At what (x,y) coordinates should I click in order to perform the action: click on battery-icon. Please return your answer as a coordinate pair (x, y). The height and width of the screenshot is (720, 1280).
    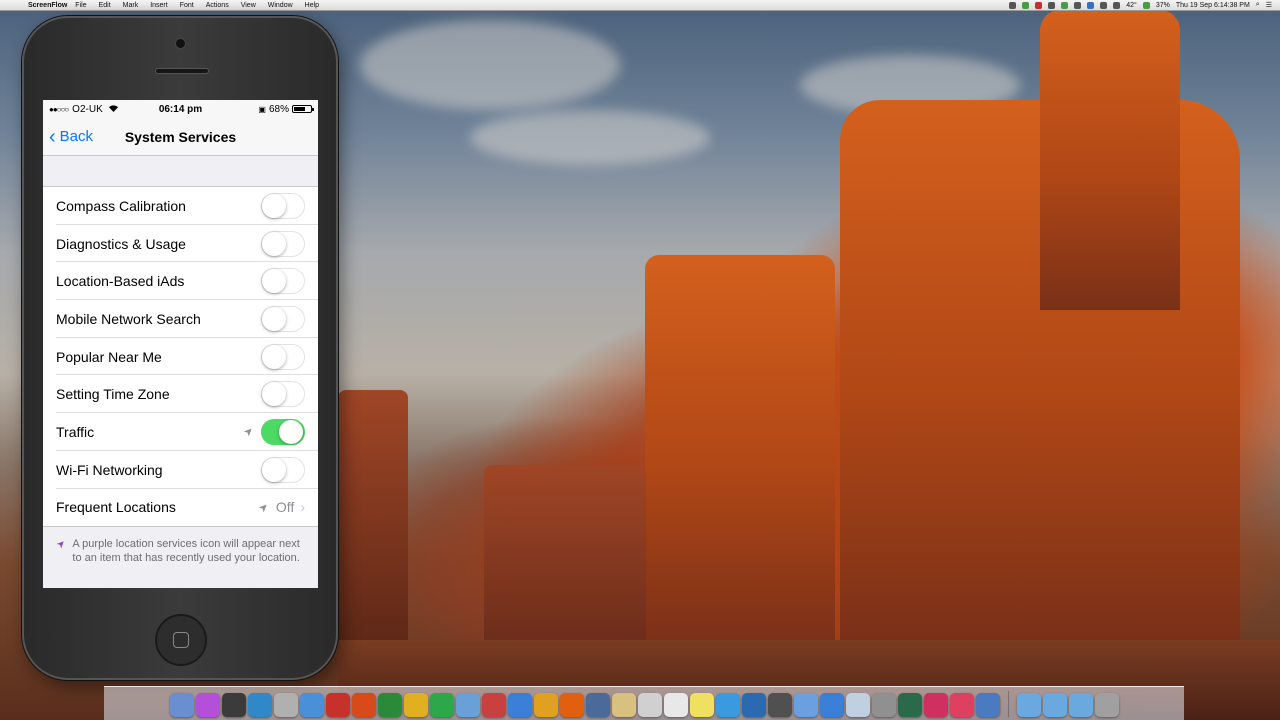
    Looking at the image, I should click on (1146, 5).